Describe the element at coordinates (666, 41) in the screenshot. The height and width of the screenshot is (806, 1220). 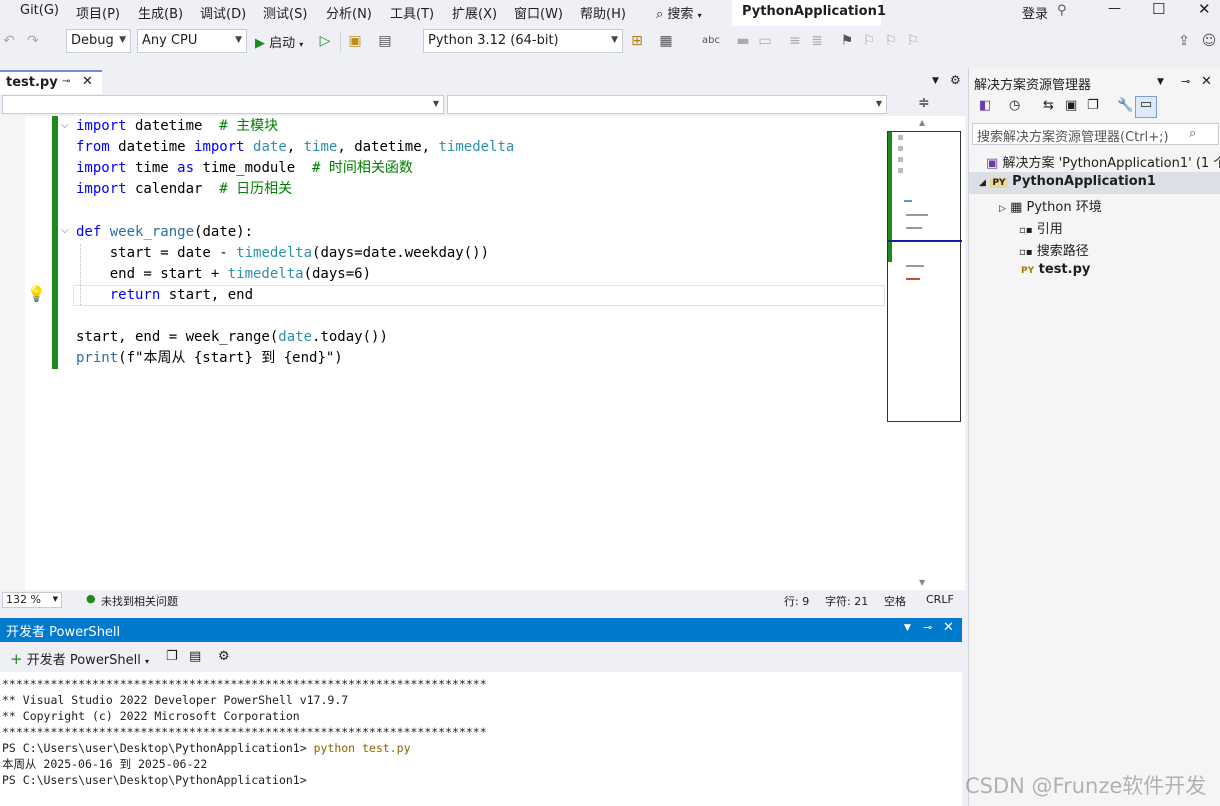
I see `layout-icon: ▦` at that location.